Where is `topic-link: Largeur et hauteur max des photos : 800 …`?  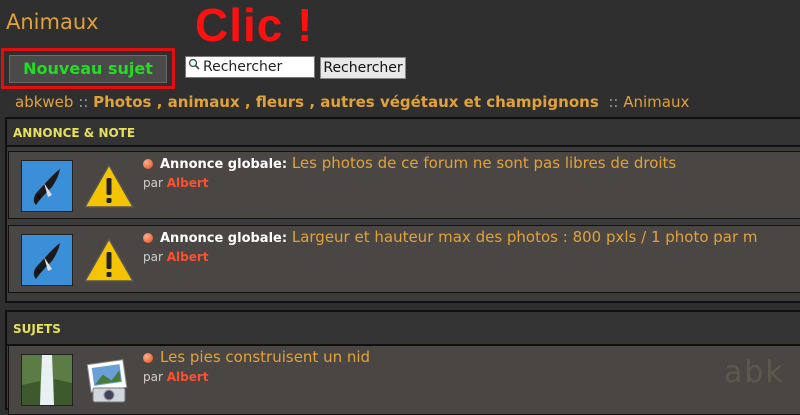
topic-link: Largeur et hauteur max des photos : 800 … is located at coordinates (525, 237).